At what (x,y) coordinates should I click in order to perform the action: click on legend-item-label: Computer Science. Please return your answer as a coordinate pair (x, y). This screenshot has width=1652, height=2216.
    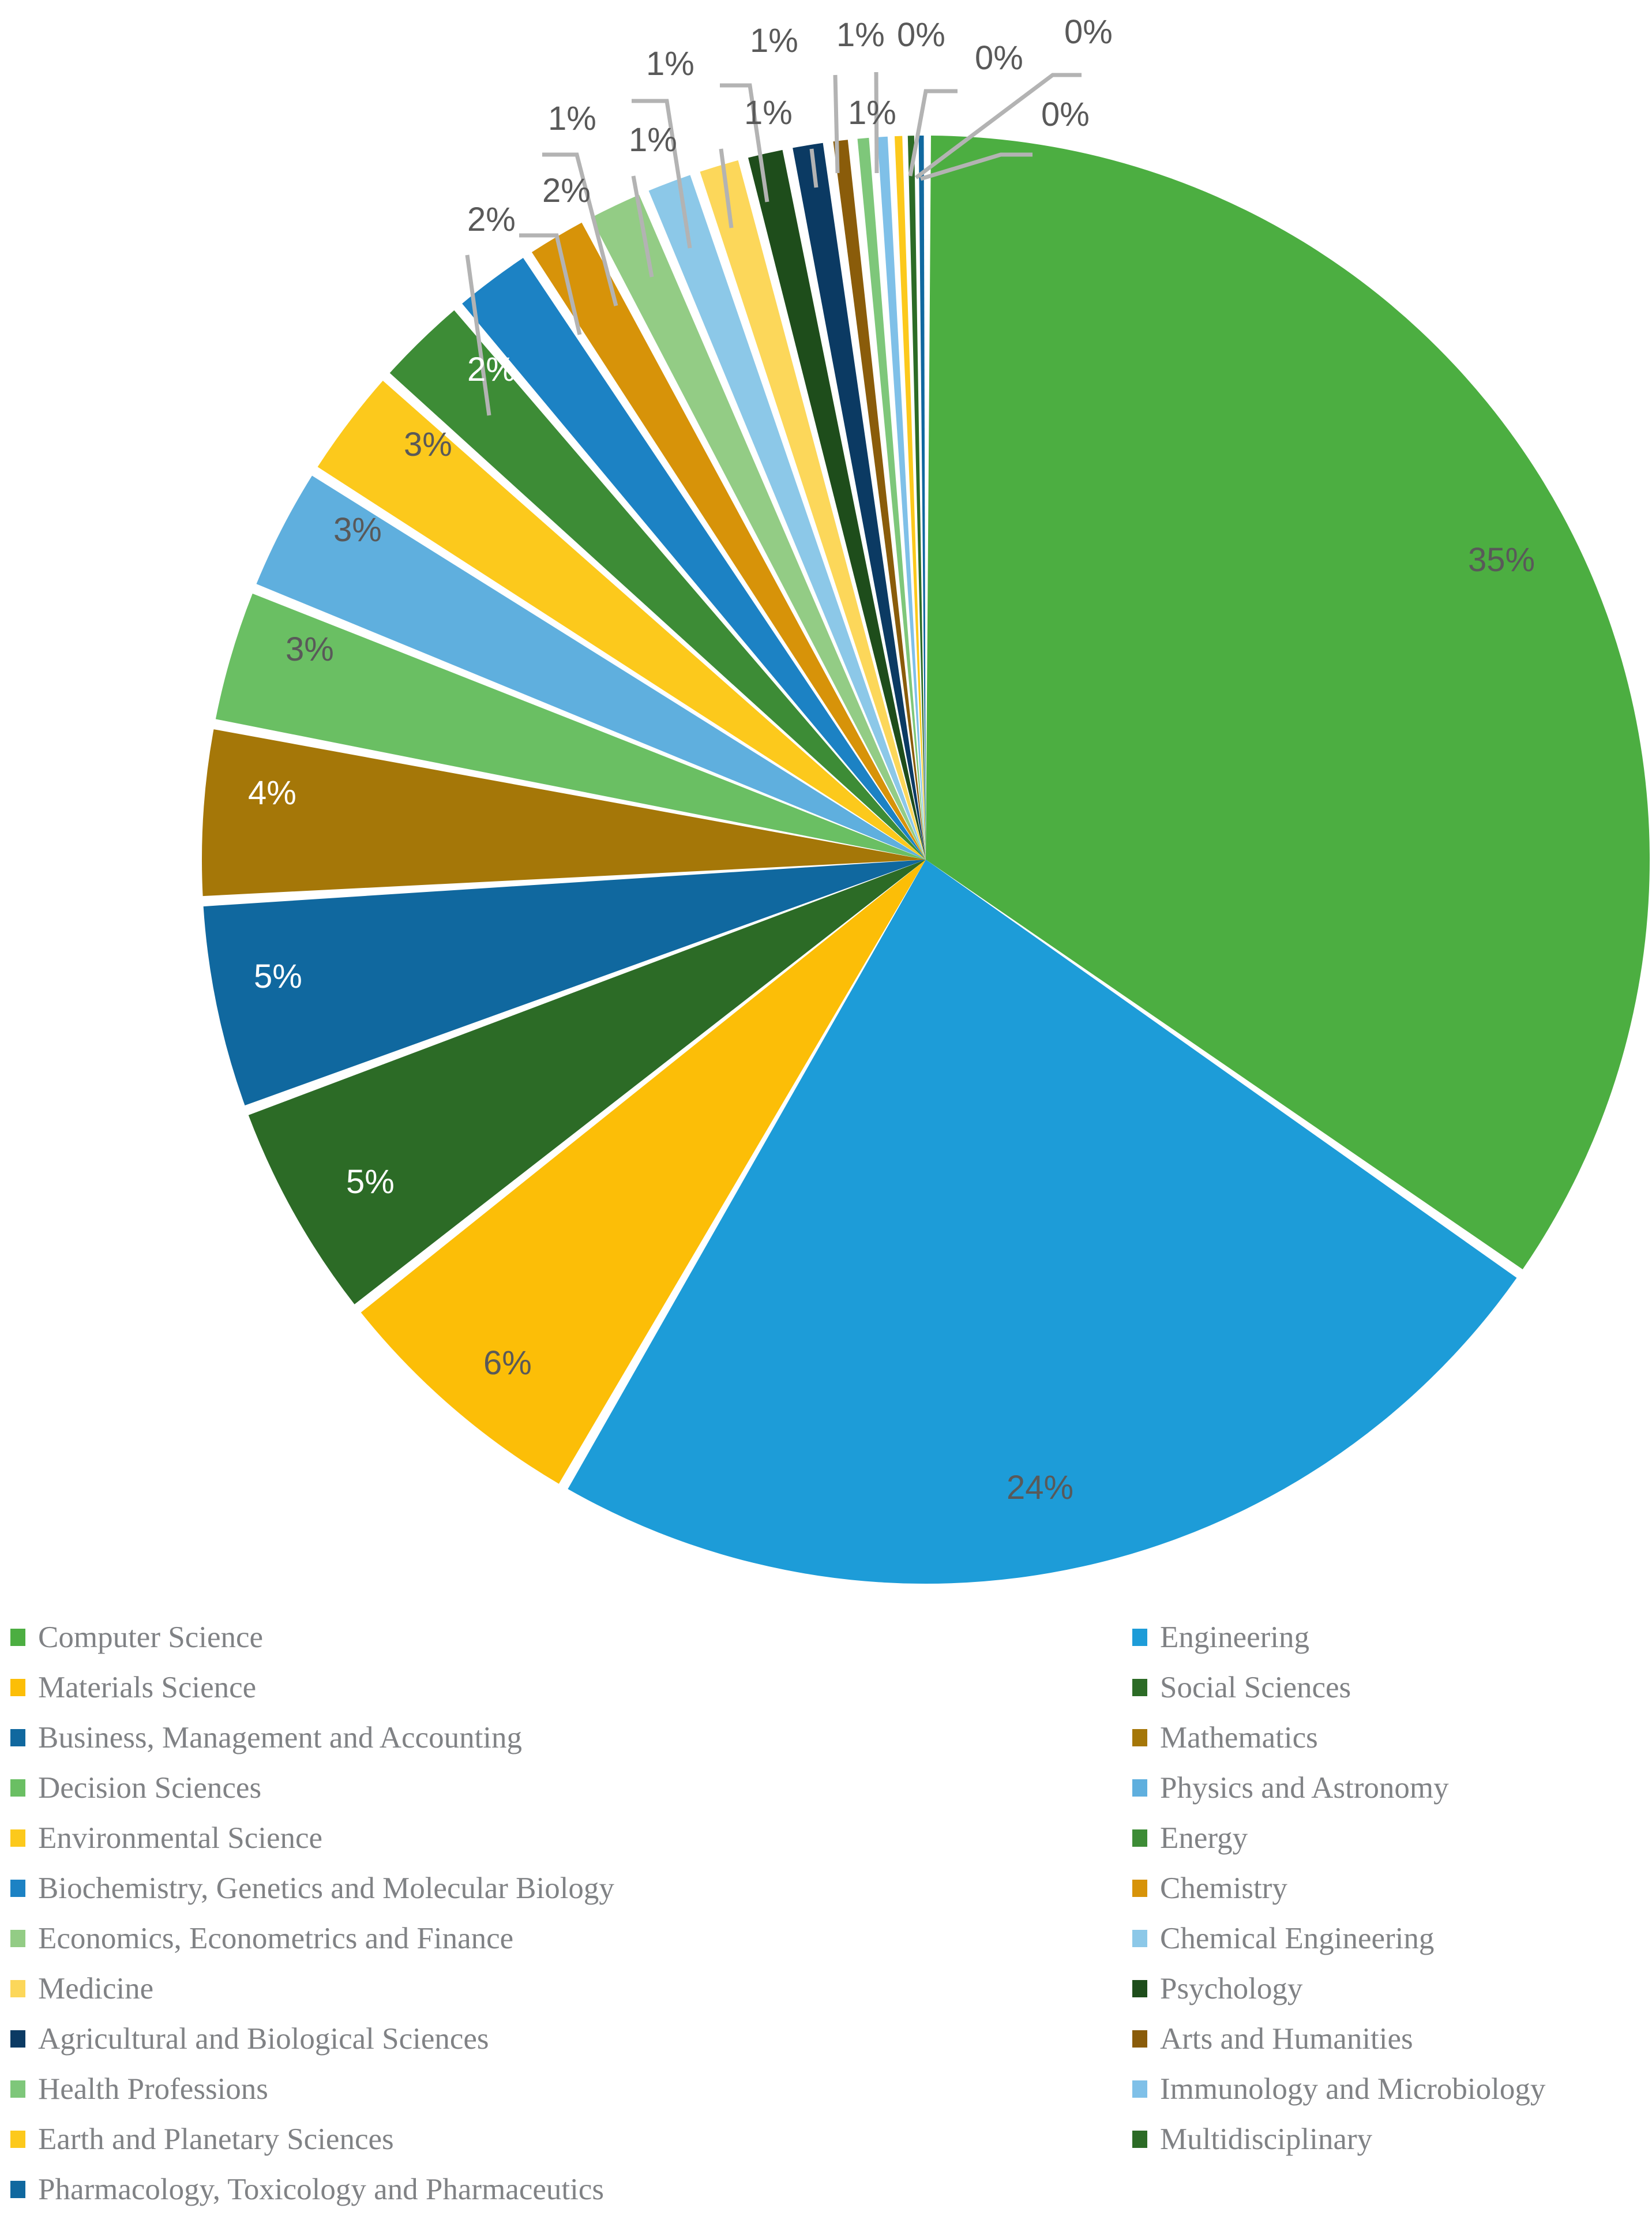
    Looking at the image, I should click on (151, 1637).